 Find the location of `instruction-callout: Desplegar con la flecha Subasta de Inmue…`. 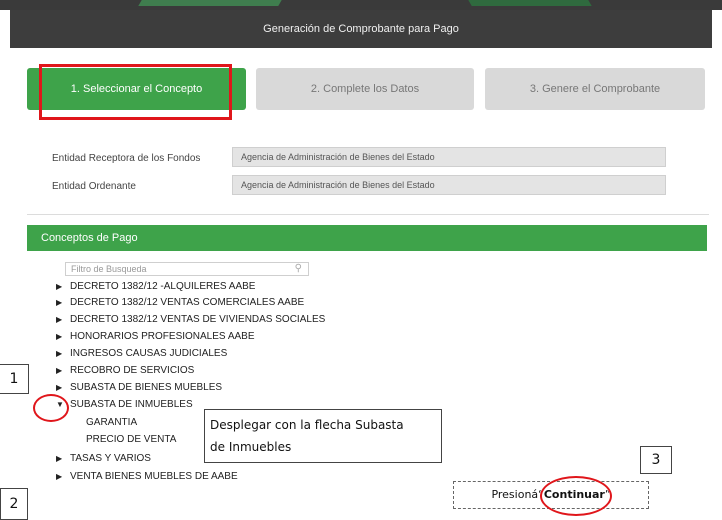

instruction-callout: Desplegar con la flecha Subasta de Inmue… is located at coordinates (323, 436).